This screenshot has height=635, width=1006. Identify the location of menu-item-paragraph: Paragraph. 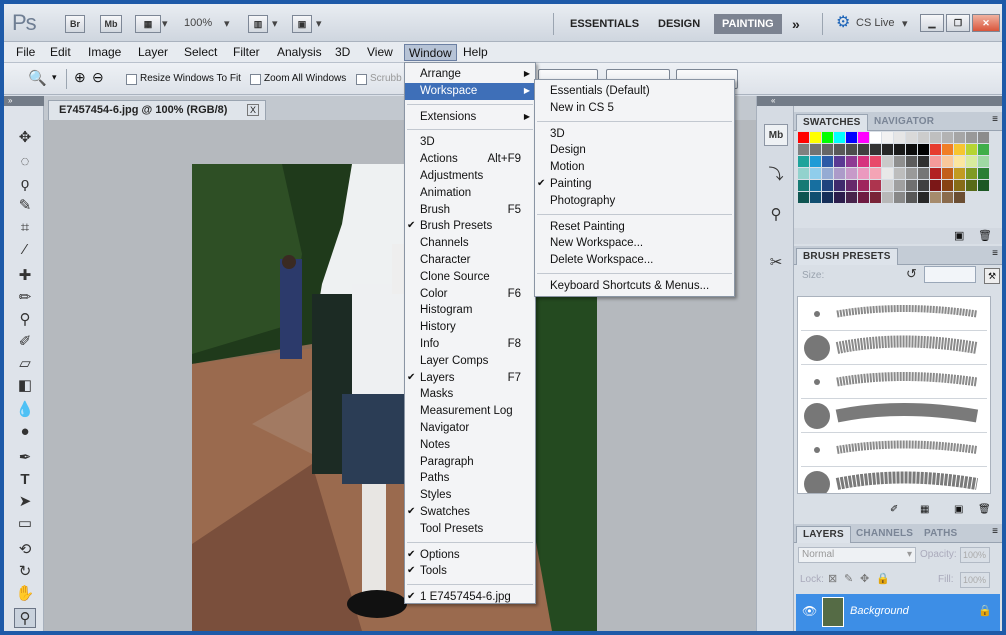
(470, 462).